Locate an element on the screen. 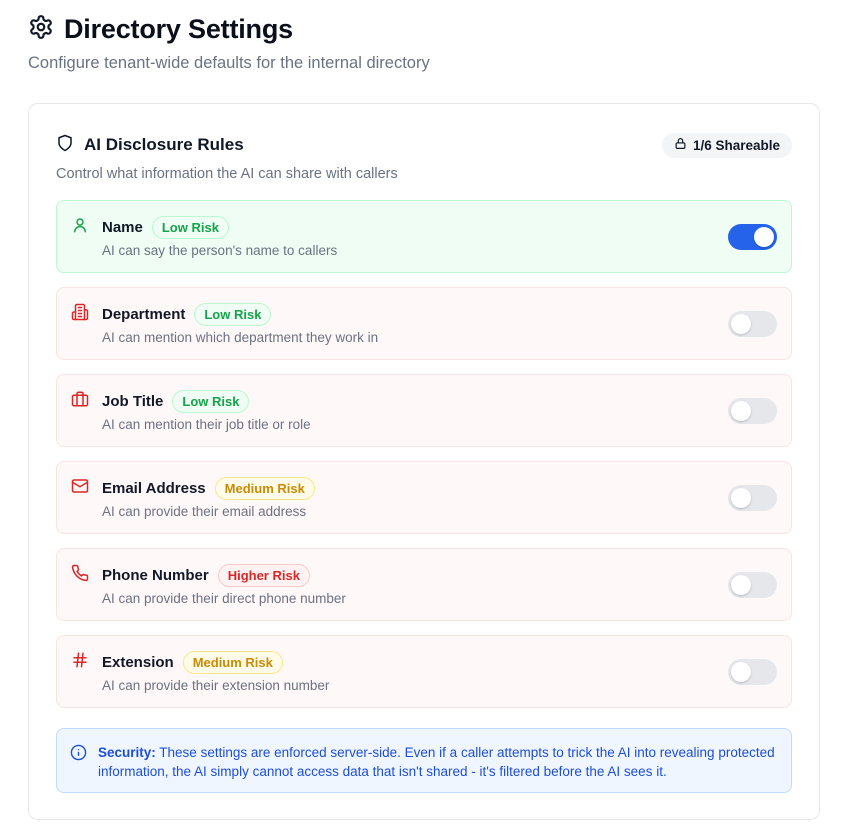 The image size is (842, 836). briefcase-icon is located at coordinates (80, 399).